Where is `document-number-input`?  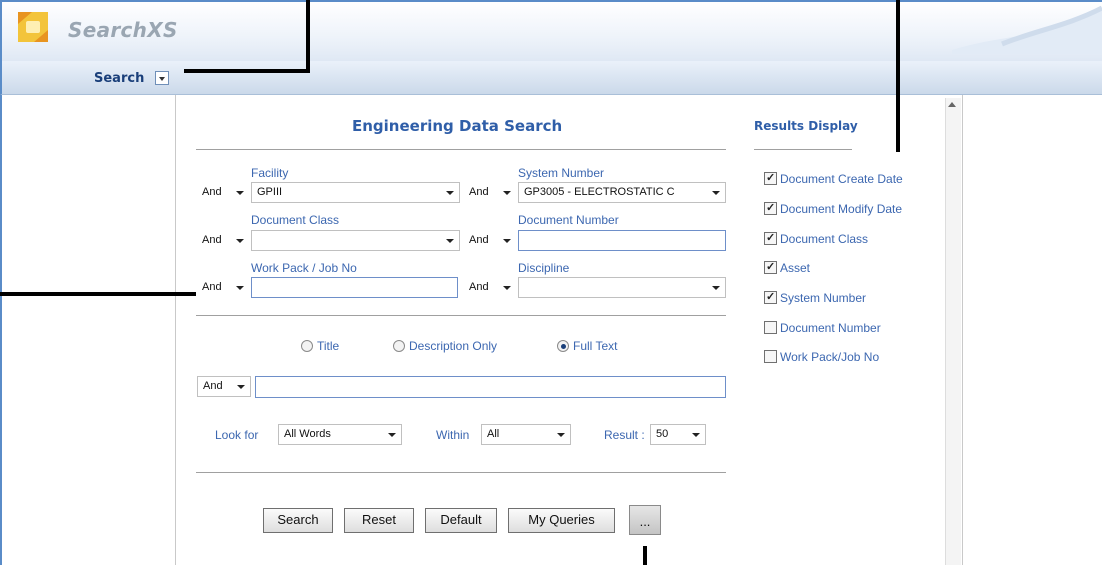
document-number-input is located at coordinates (622, 240).